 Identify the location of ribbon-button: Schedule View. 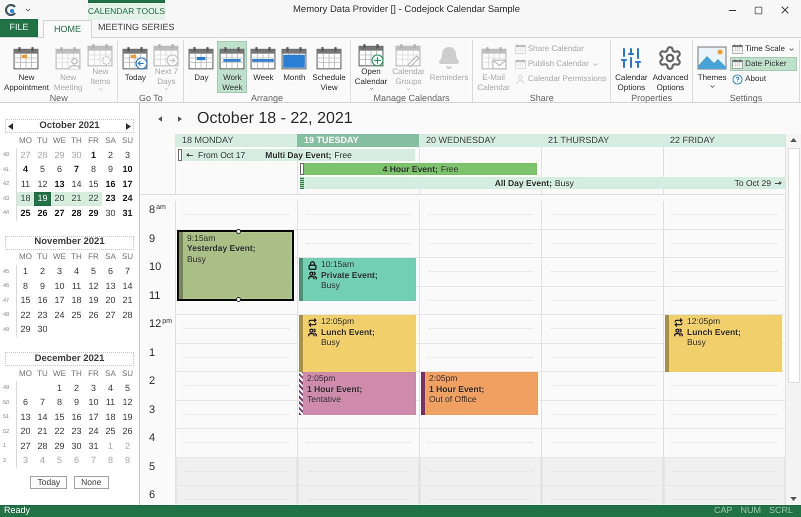
(329, 67).